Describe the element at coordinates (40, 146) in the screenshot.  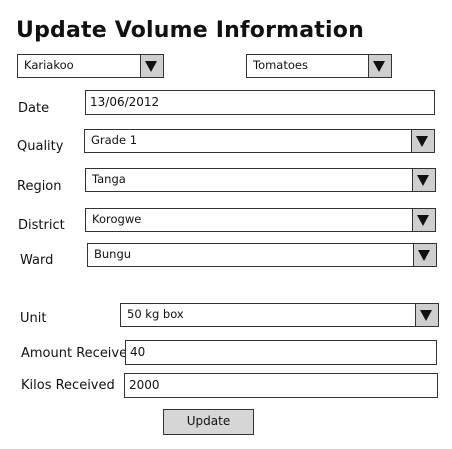
I see `quality-label: Quality` at that location.